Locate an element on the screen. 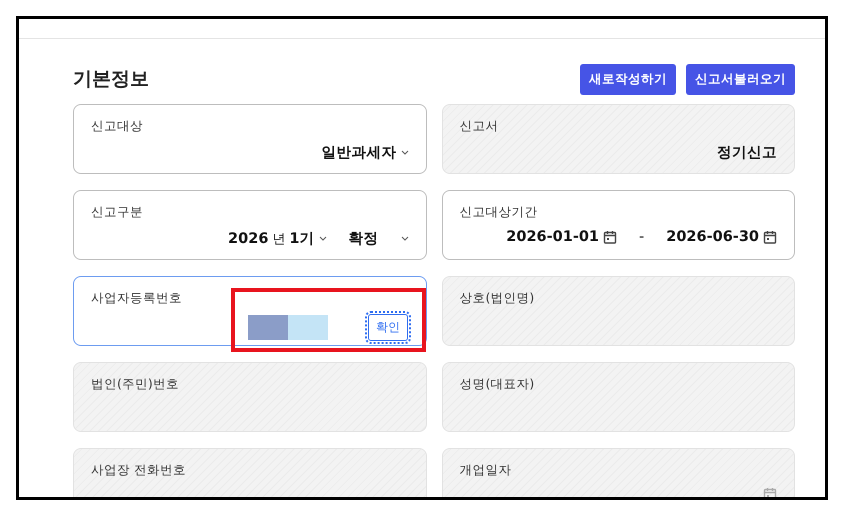 Image resolution: width=841 pixels, height=517 pixels. field-label: 성명(대표자) is located at coordinates (498, 384).